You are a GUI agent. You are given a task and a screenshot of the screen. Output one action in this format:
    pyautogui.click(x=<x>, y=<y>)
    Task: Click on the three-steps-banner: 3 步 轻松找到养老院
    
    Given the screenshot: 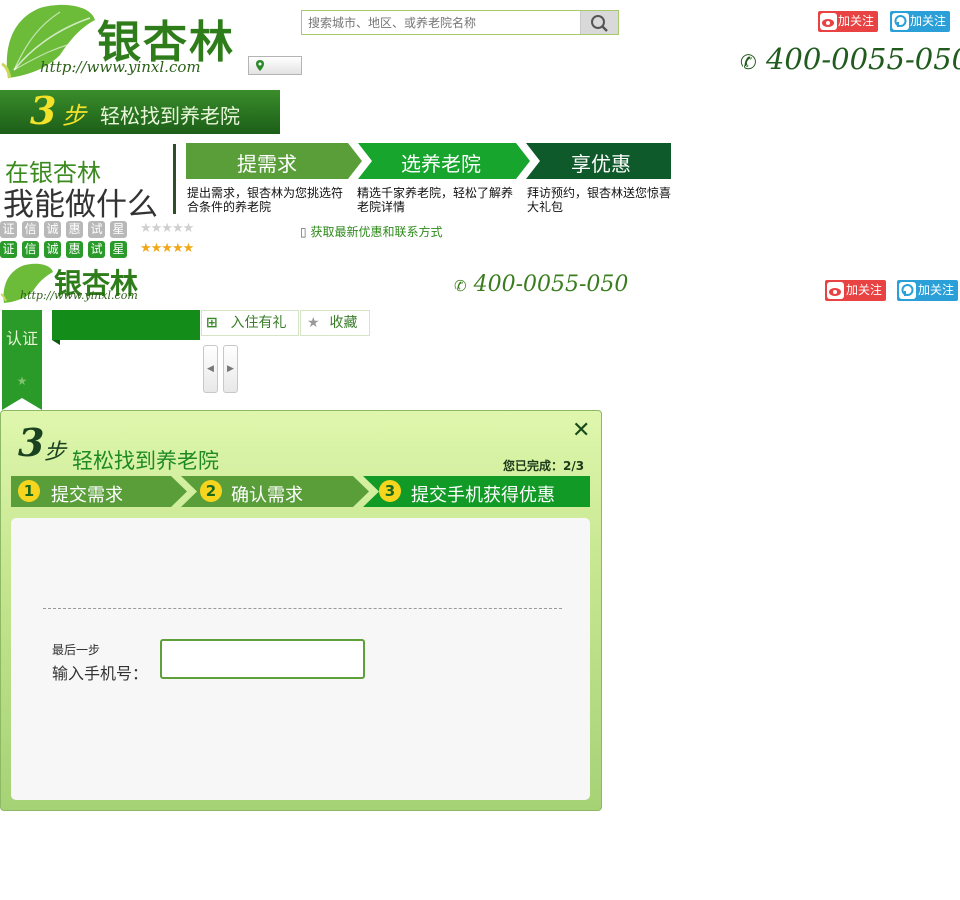 What is the action you would take?
    pyautogui.click(x=140, y=111)
    